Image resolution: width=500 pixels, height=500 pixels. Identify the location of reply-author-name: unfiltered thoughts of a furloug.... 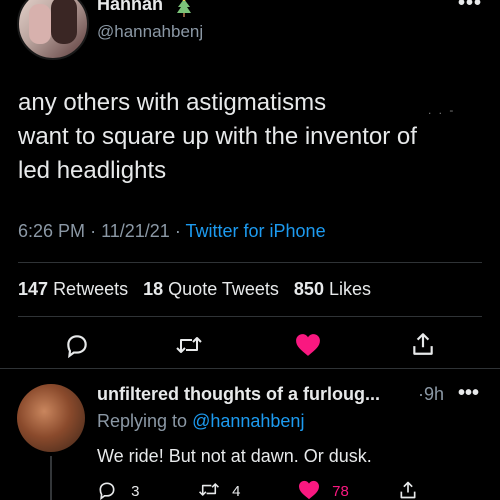
(238, 394).